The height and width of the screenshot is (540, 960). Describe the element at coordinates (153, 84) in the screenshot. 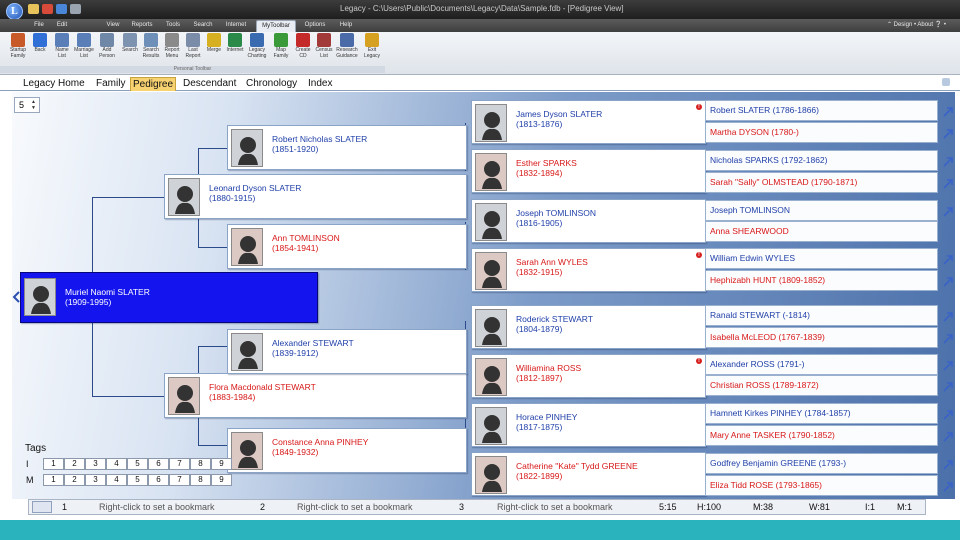

I see `tab-pedigree: Pedigree` at that location.